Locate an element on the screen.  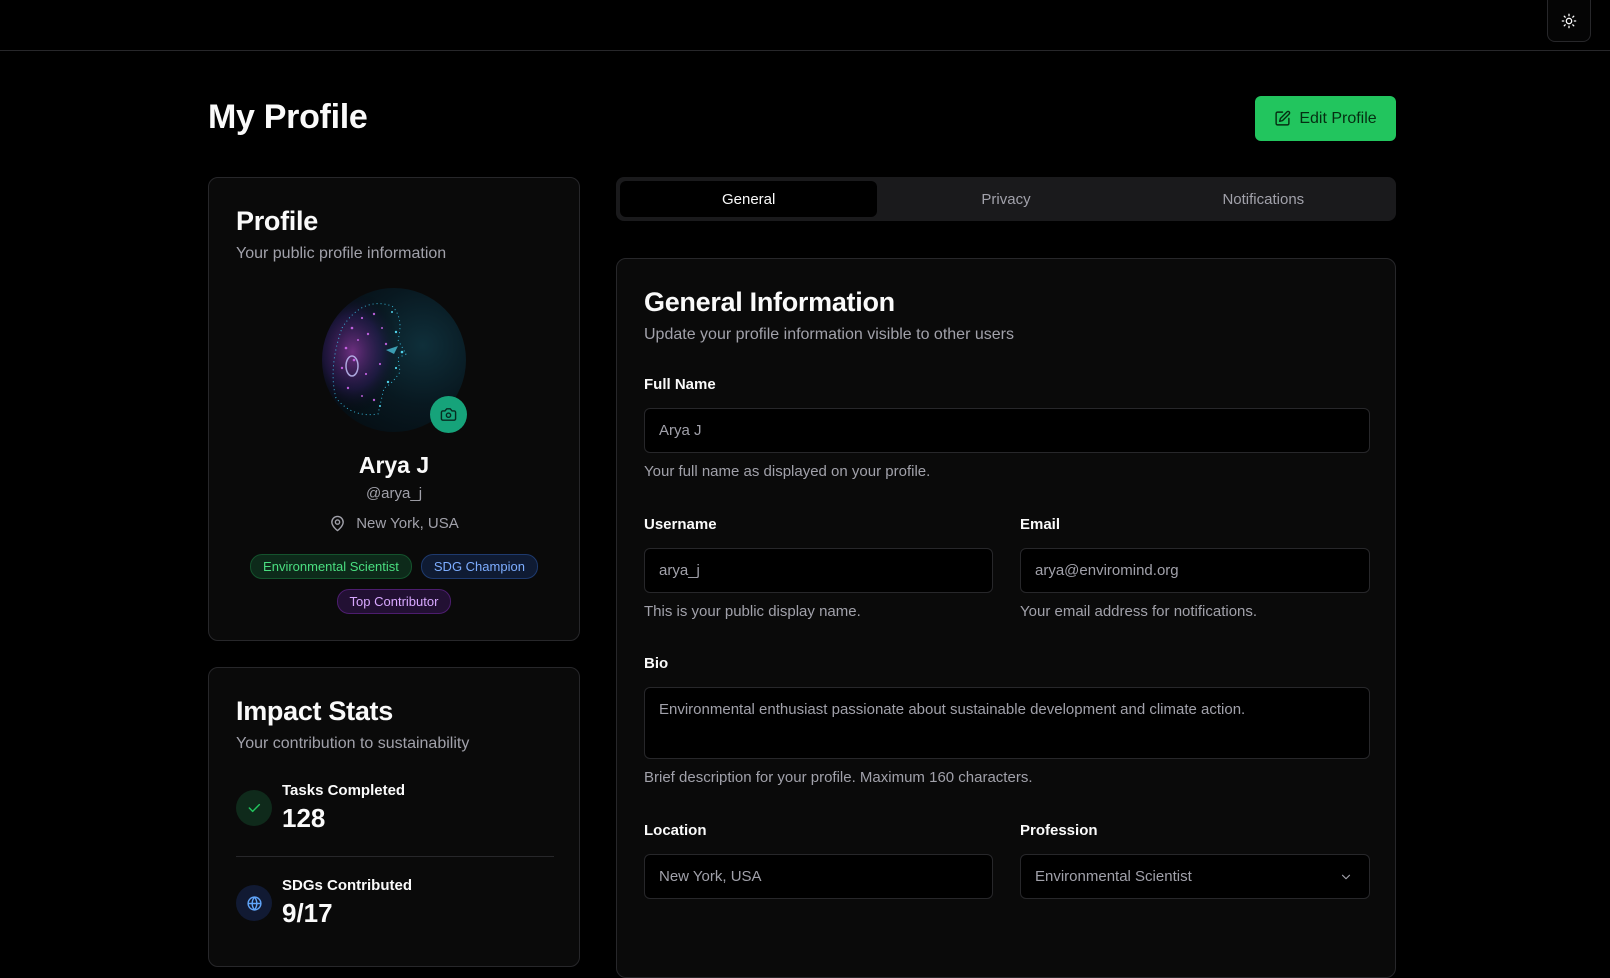
stats-card-title: Impact Stats is located at coordinates (314, 711).